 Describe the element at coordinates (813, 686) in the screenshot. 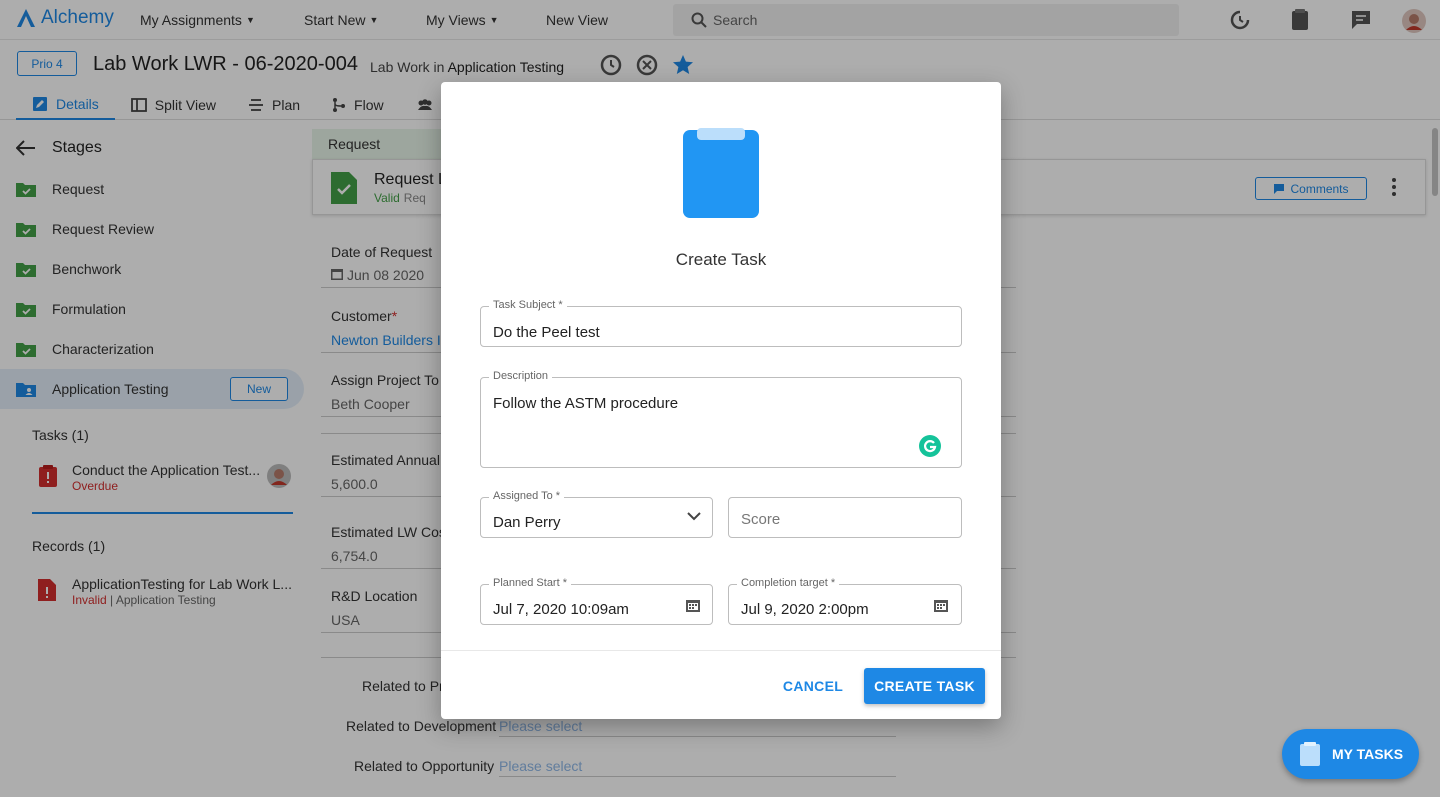

I see `cancel-button: CANCEL` at that location.